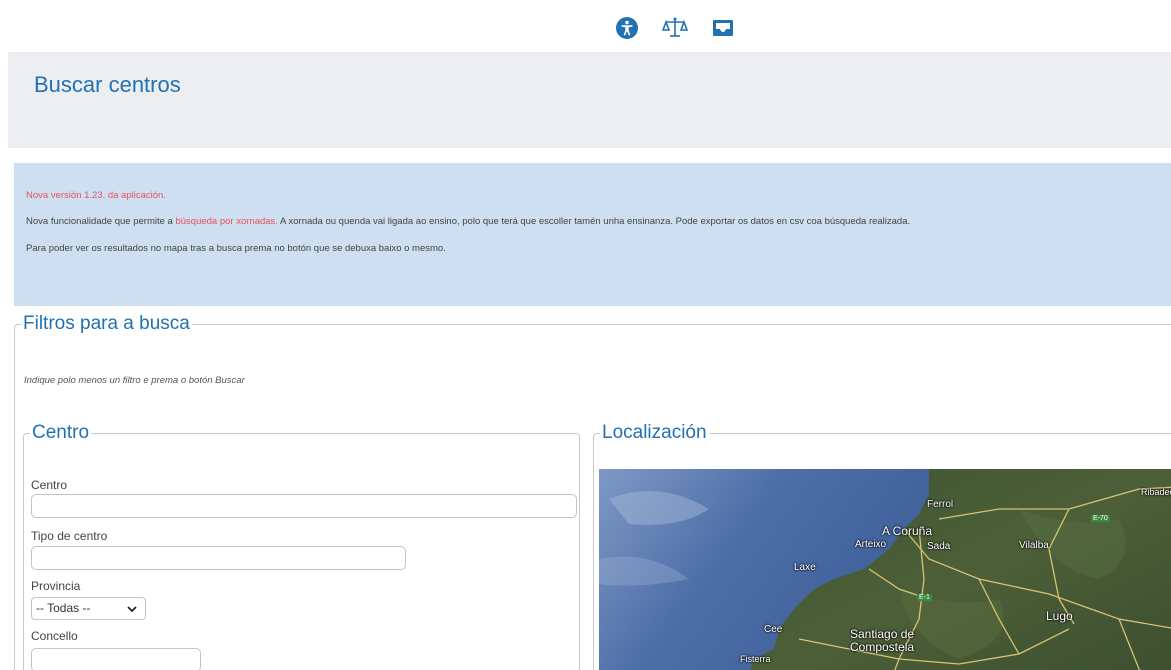  I want to click on concello-label: Concello, so click(54, 636).